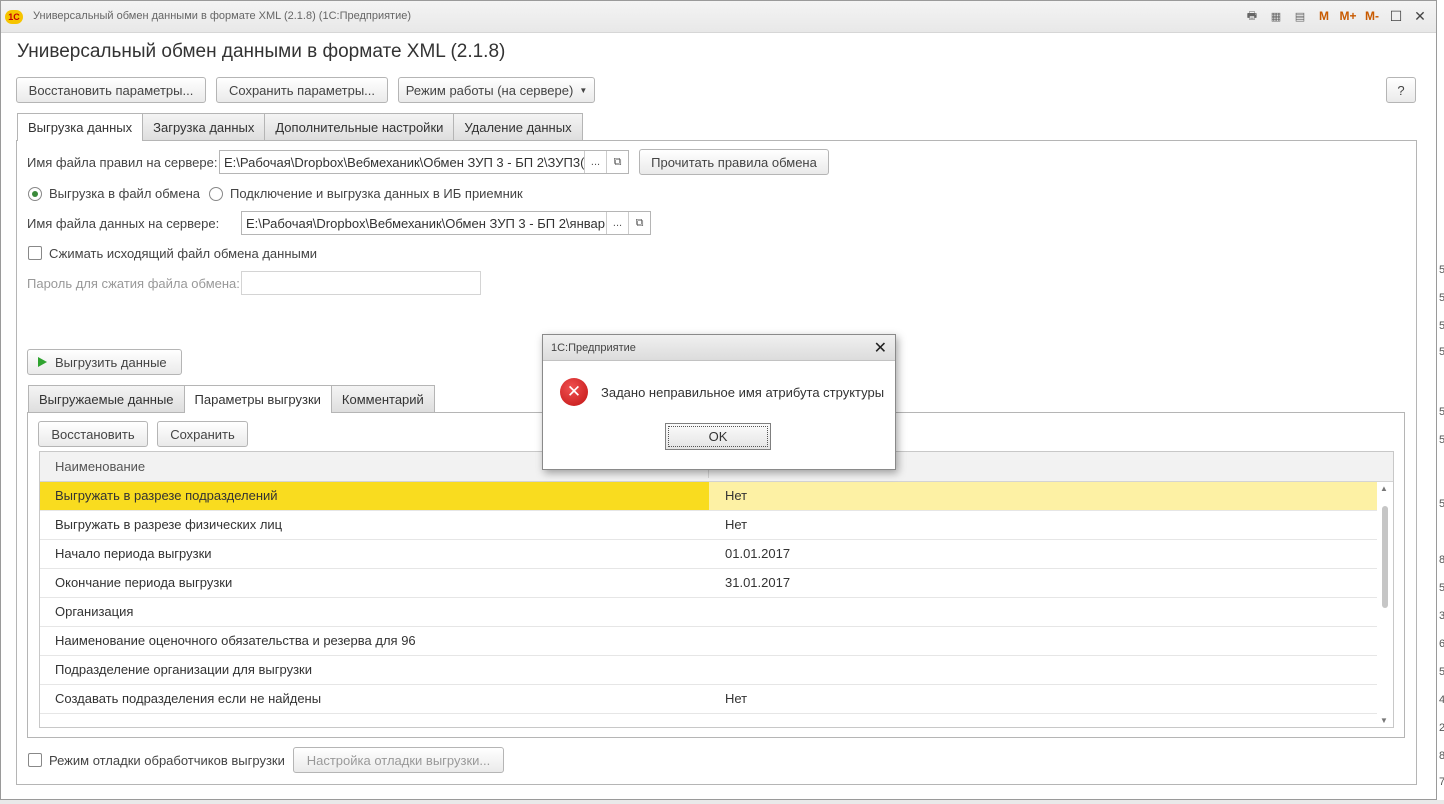 Image resolution: width=1444 pixels, height=804 pixels. What do you see at coordinates (359, 126) in the screenshot?
I see `tab-additional-settings: Дополнительные настройки` at bounding box center [359, 126].